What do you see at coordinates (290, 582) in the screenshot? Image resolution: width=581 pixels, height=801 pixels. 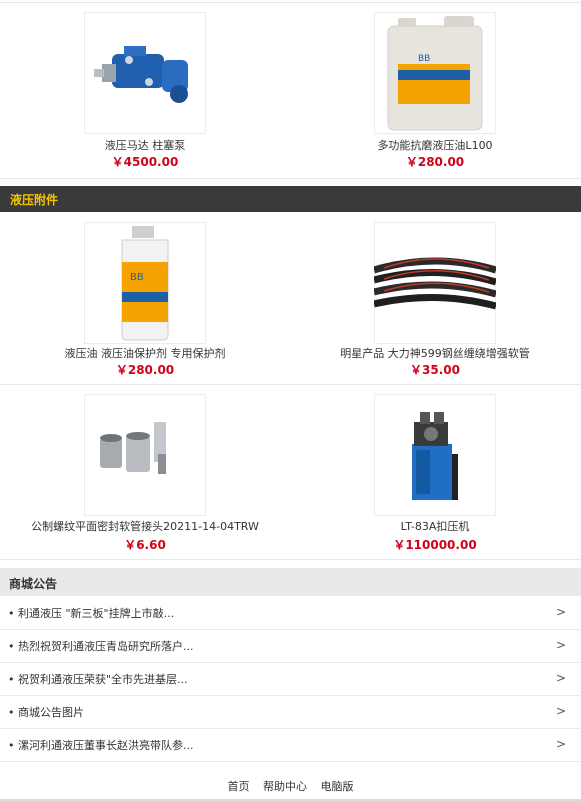 I see `notice-header: 商城公告` at bounding box center [290, 582].